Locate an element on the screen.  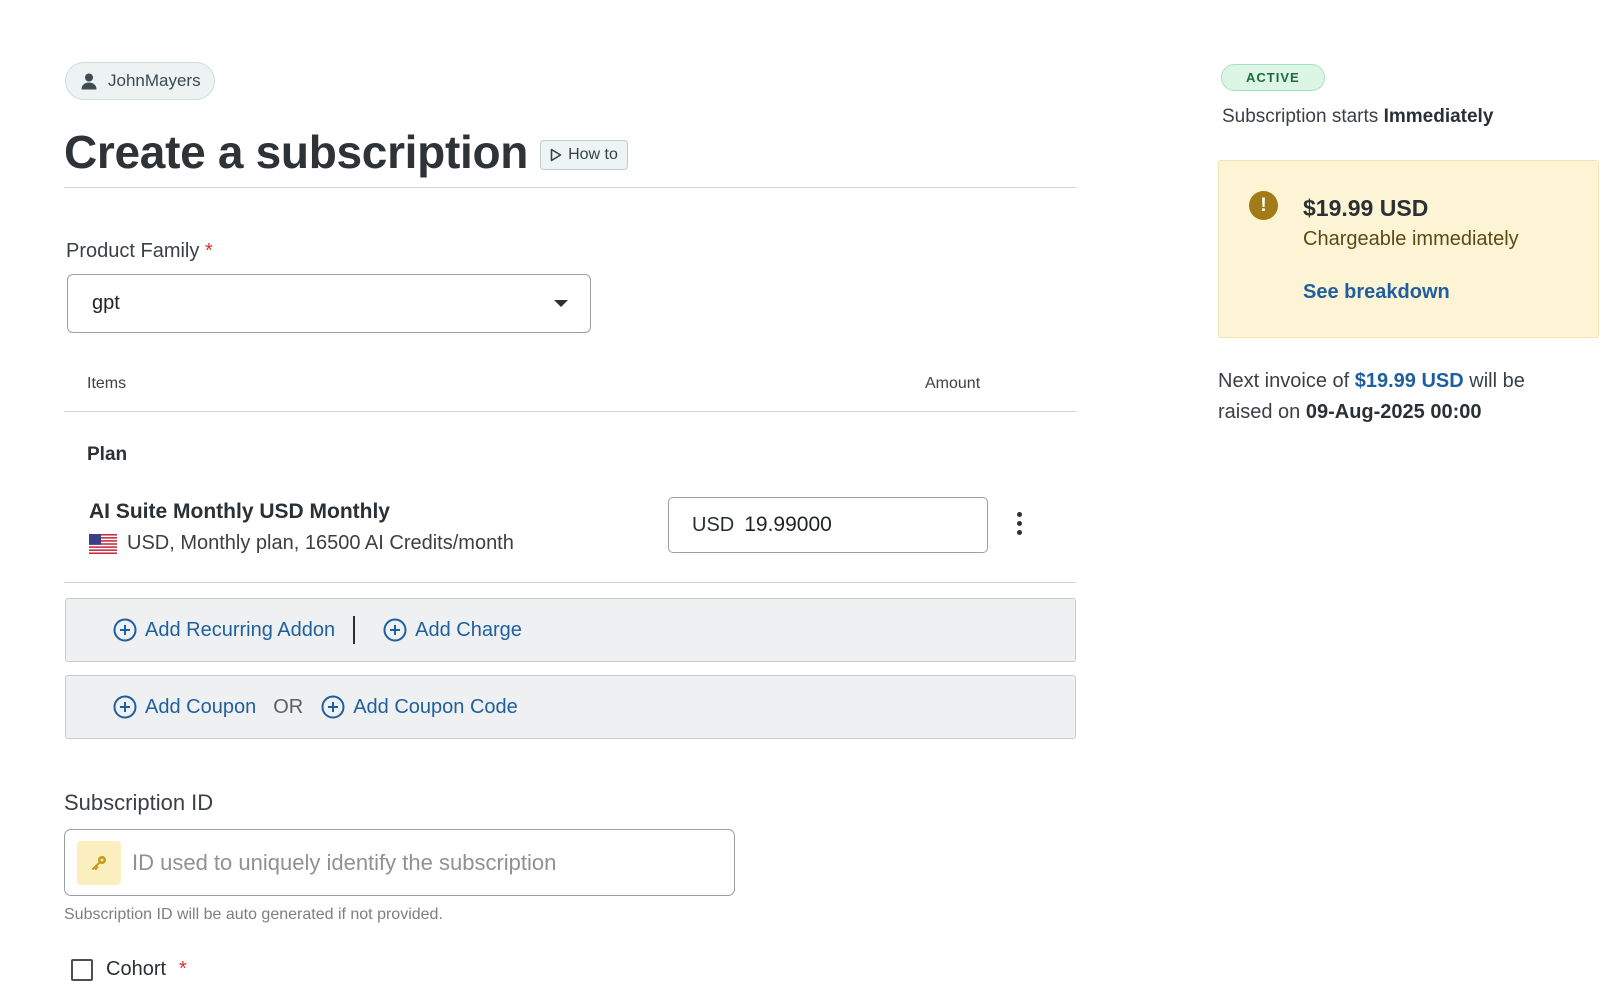
start-value: Immediately is located at coordinates (1438, 116).